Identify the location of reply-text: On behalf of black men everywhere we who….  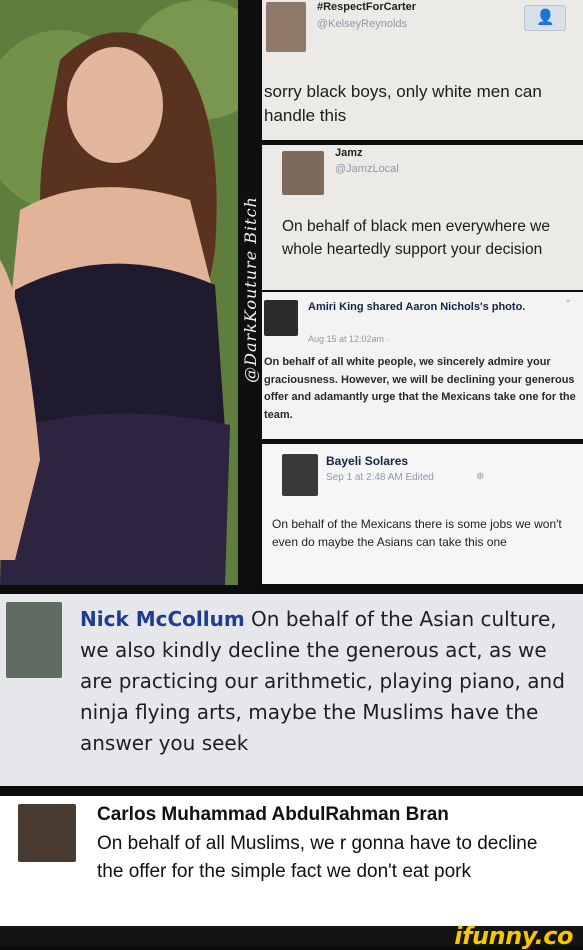
(416, 238).